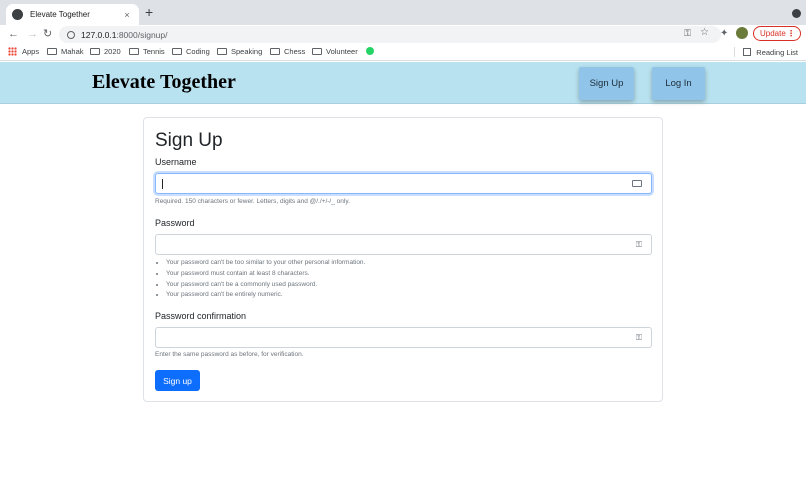 The width and height of the screenshot is (806, 504). What do you see at coordinates (704, 32) in the screenshot?
I see `bookmark-star-icon: ☆` at bounding box center [704, 32].